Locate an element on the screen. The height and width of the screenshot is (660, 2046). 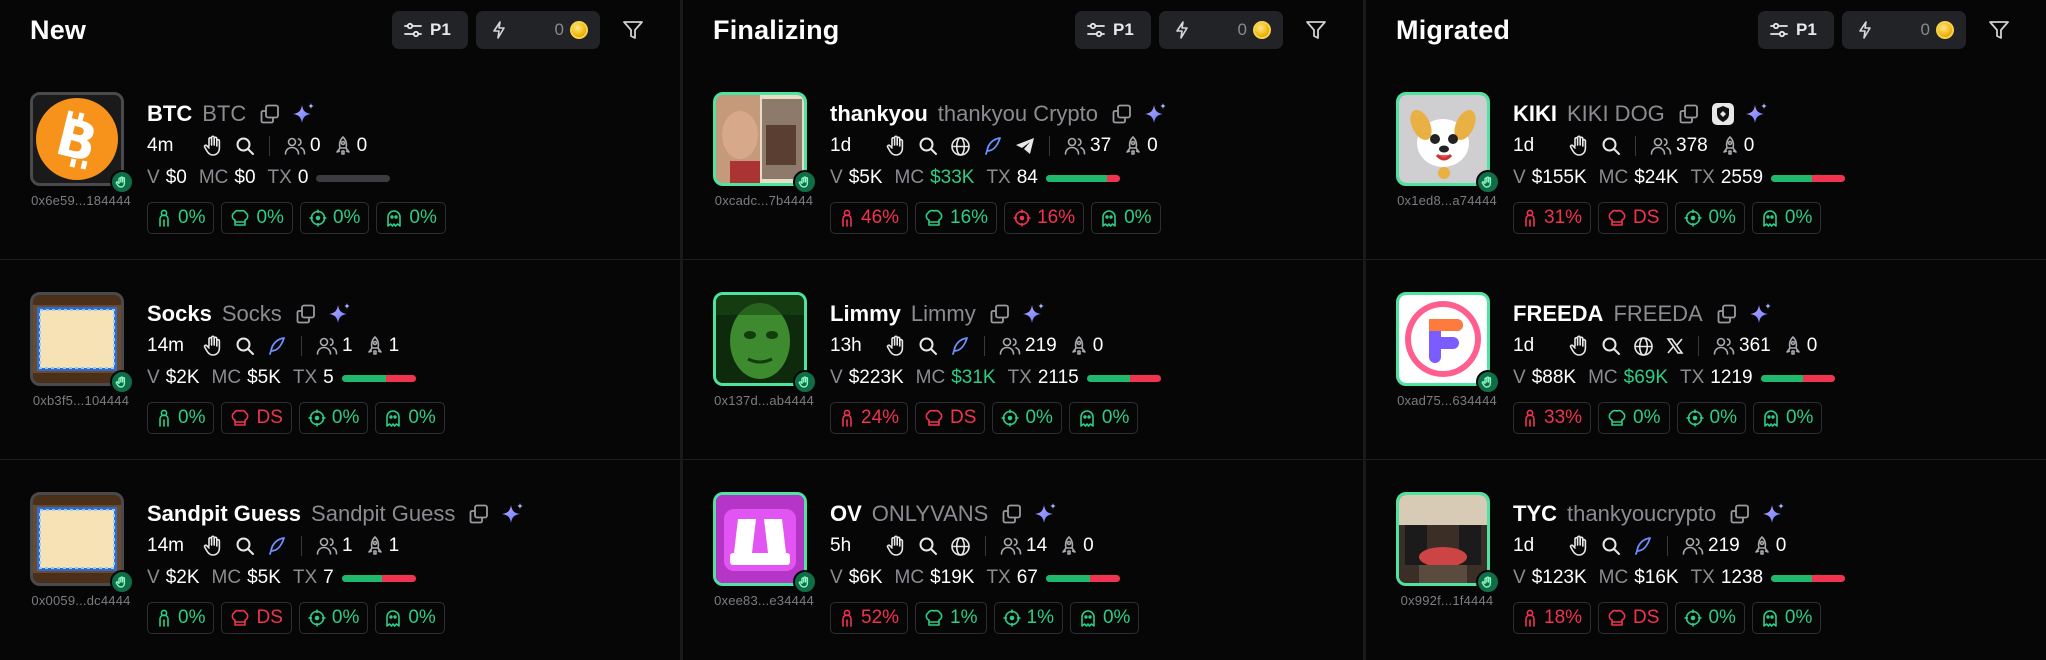
top-holders-chip: 18% is located at coordinates (1552, 618).